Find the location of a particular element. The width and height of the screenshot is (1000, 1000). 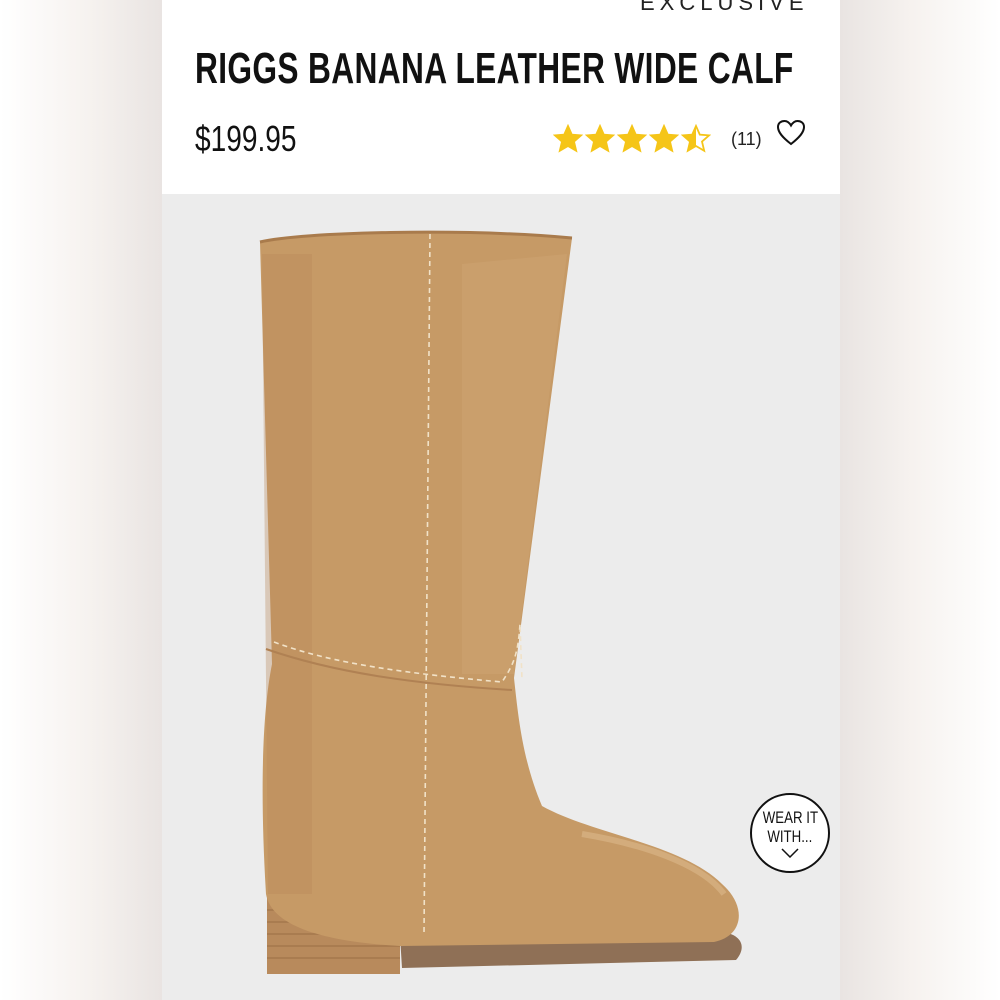

rating-stars is located at coordinates (633, 139).